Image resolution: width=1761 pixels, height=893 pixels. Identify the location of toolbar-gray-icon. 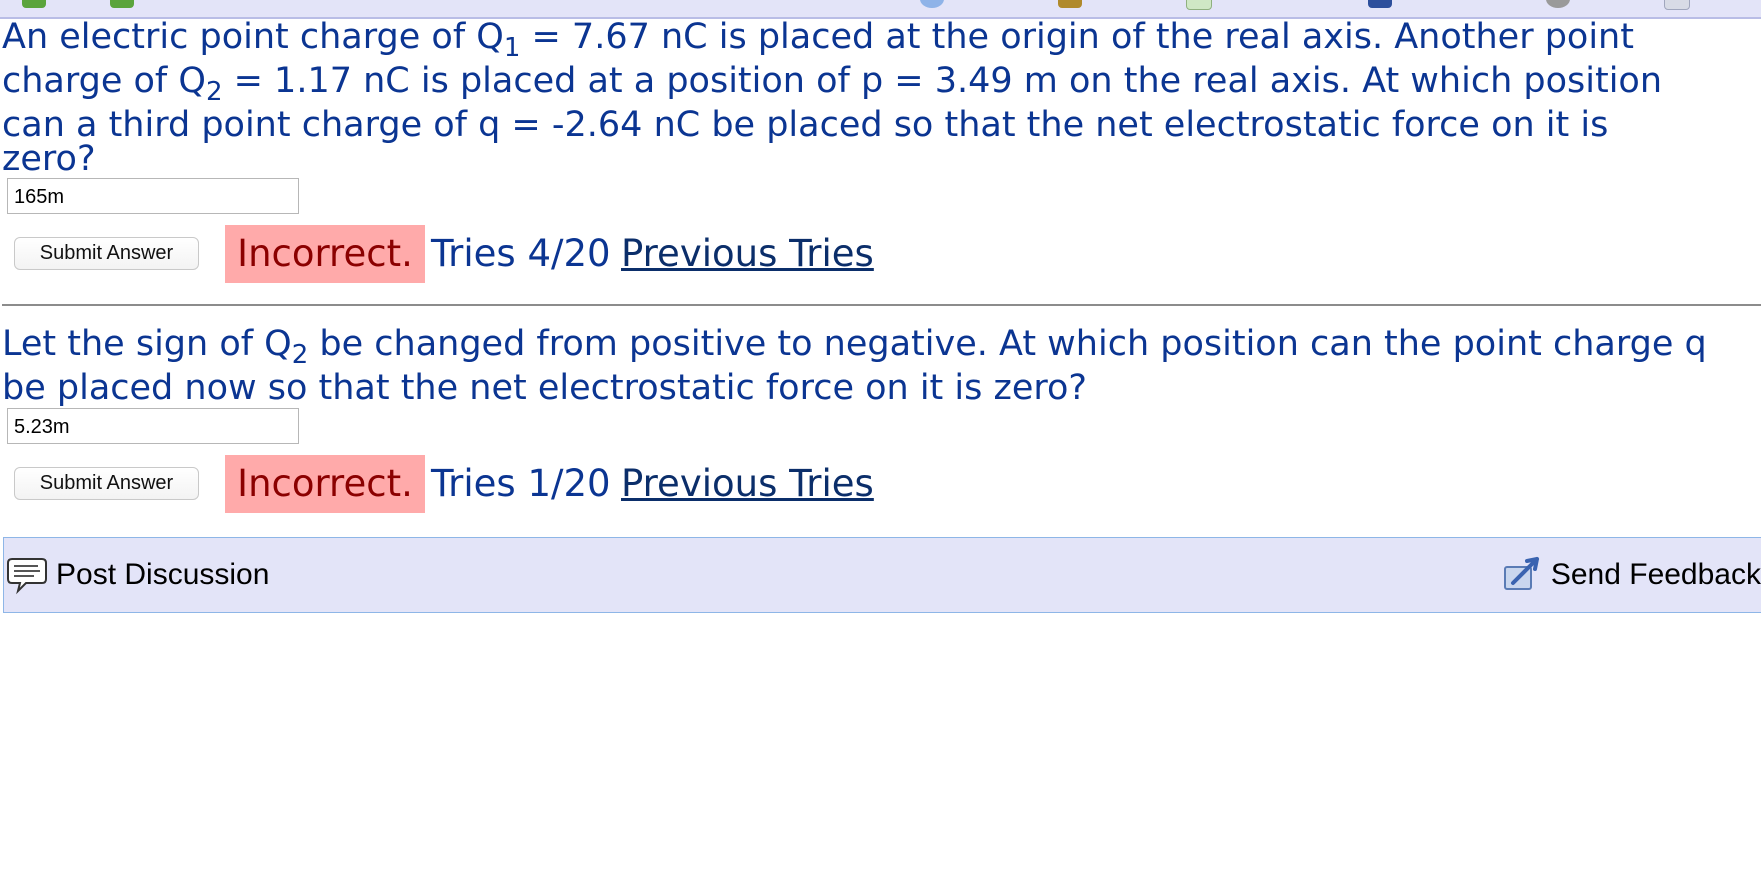
(1558, 4).